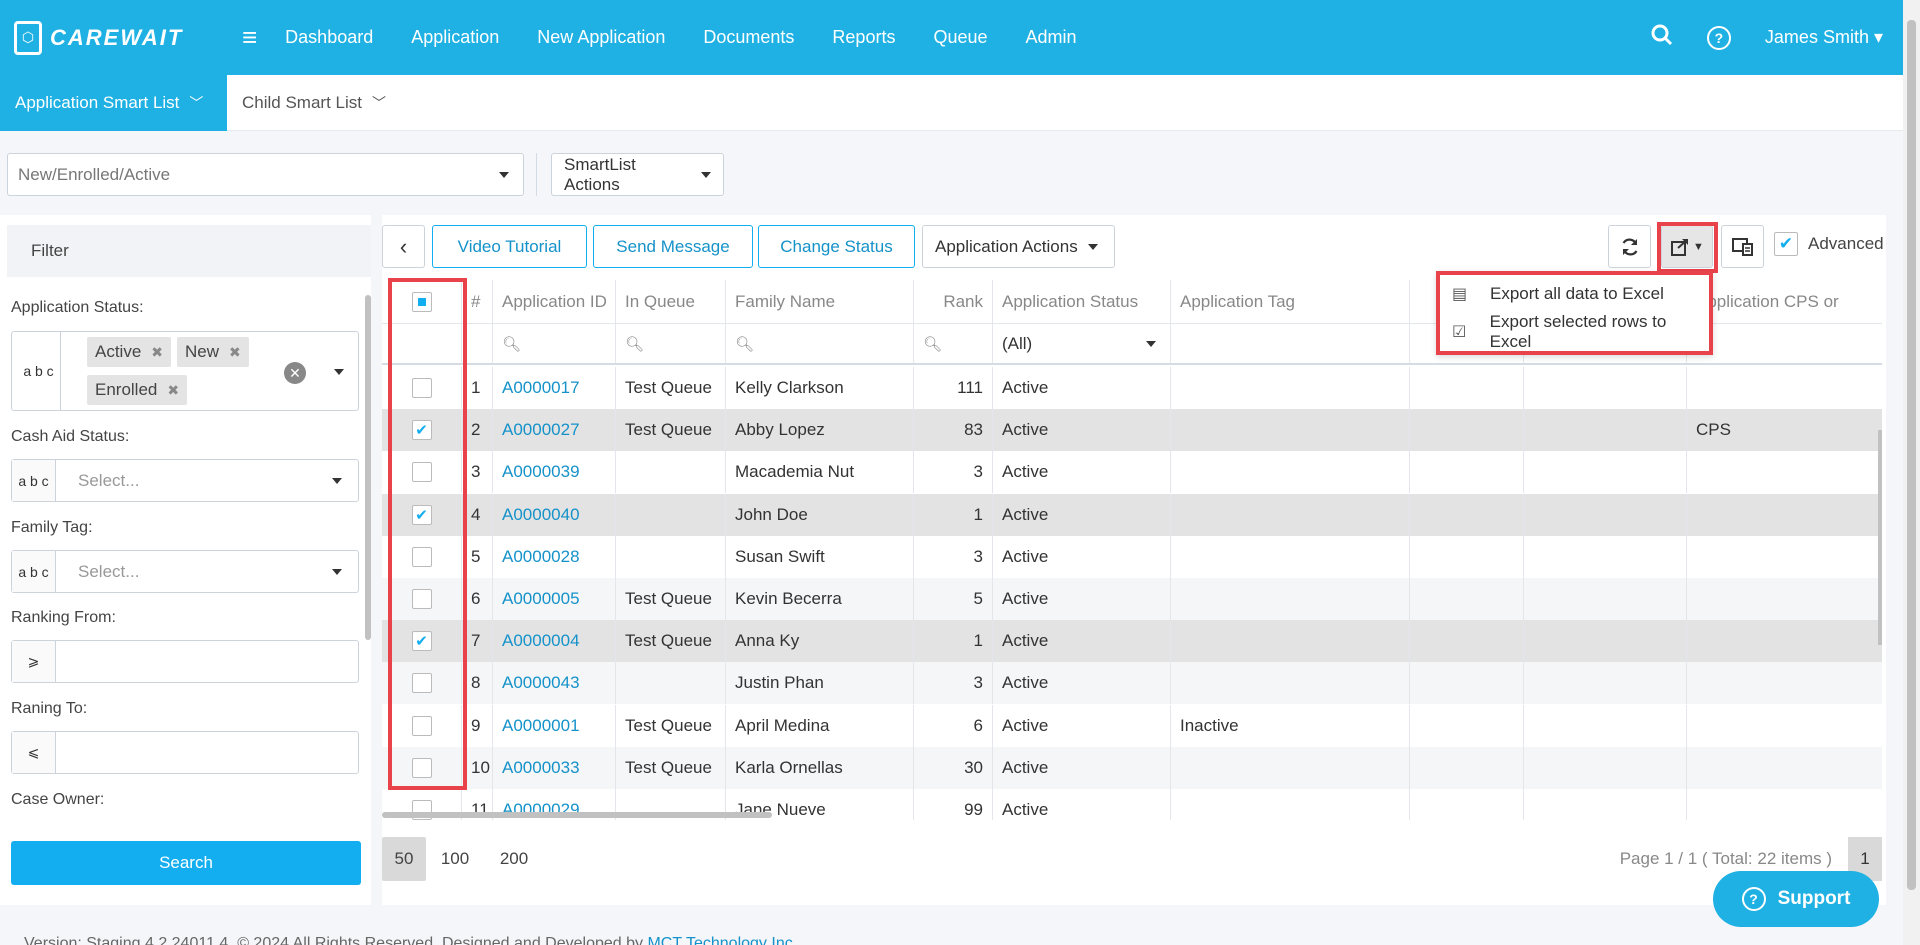 This screenshot has width=1920, height=945. Describe the element at coordinates (403, 246) in the screenshot. I see `collapse-filter-button: ‹` at that location.